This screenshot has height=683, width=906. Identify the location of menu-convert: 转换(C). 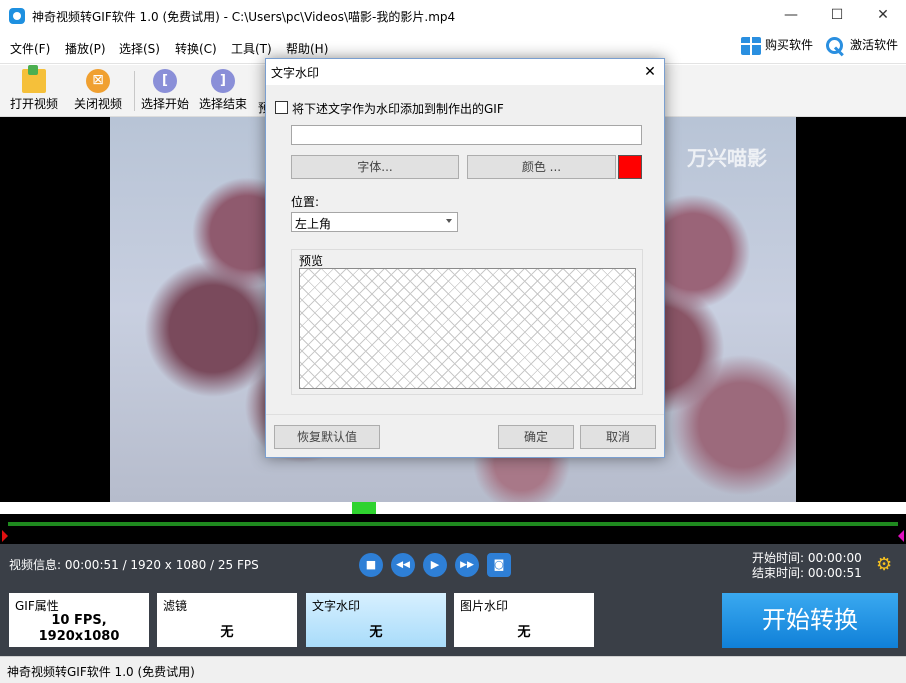
(196, 48).